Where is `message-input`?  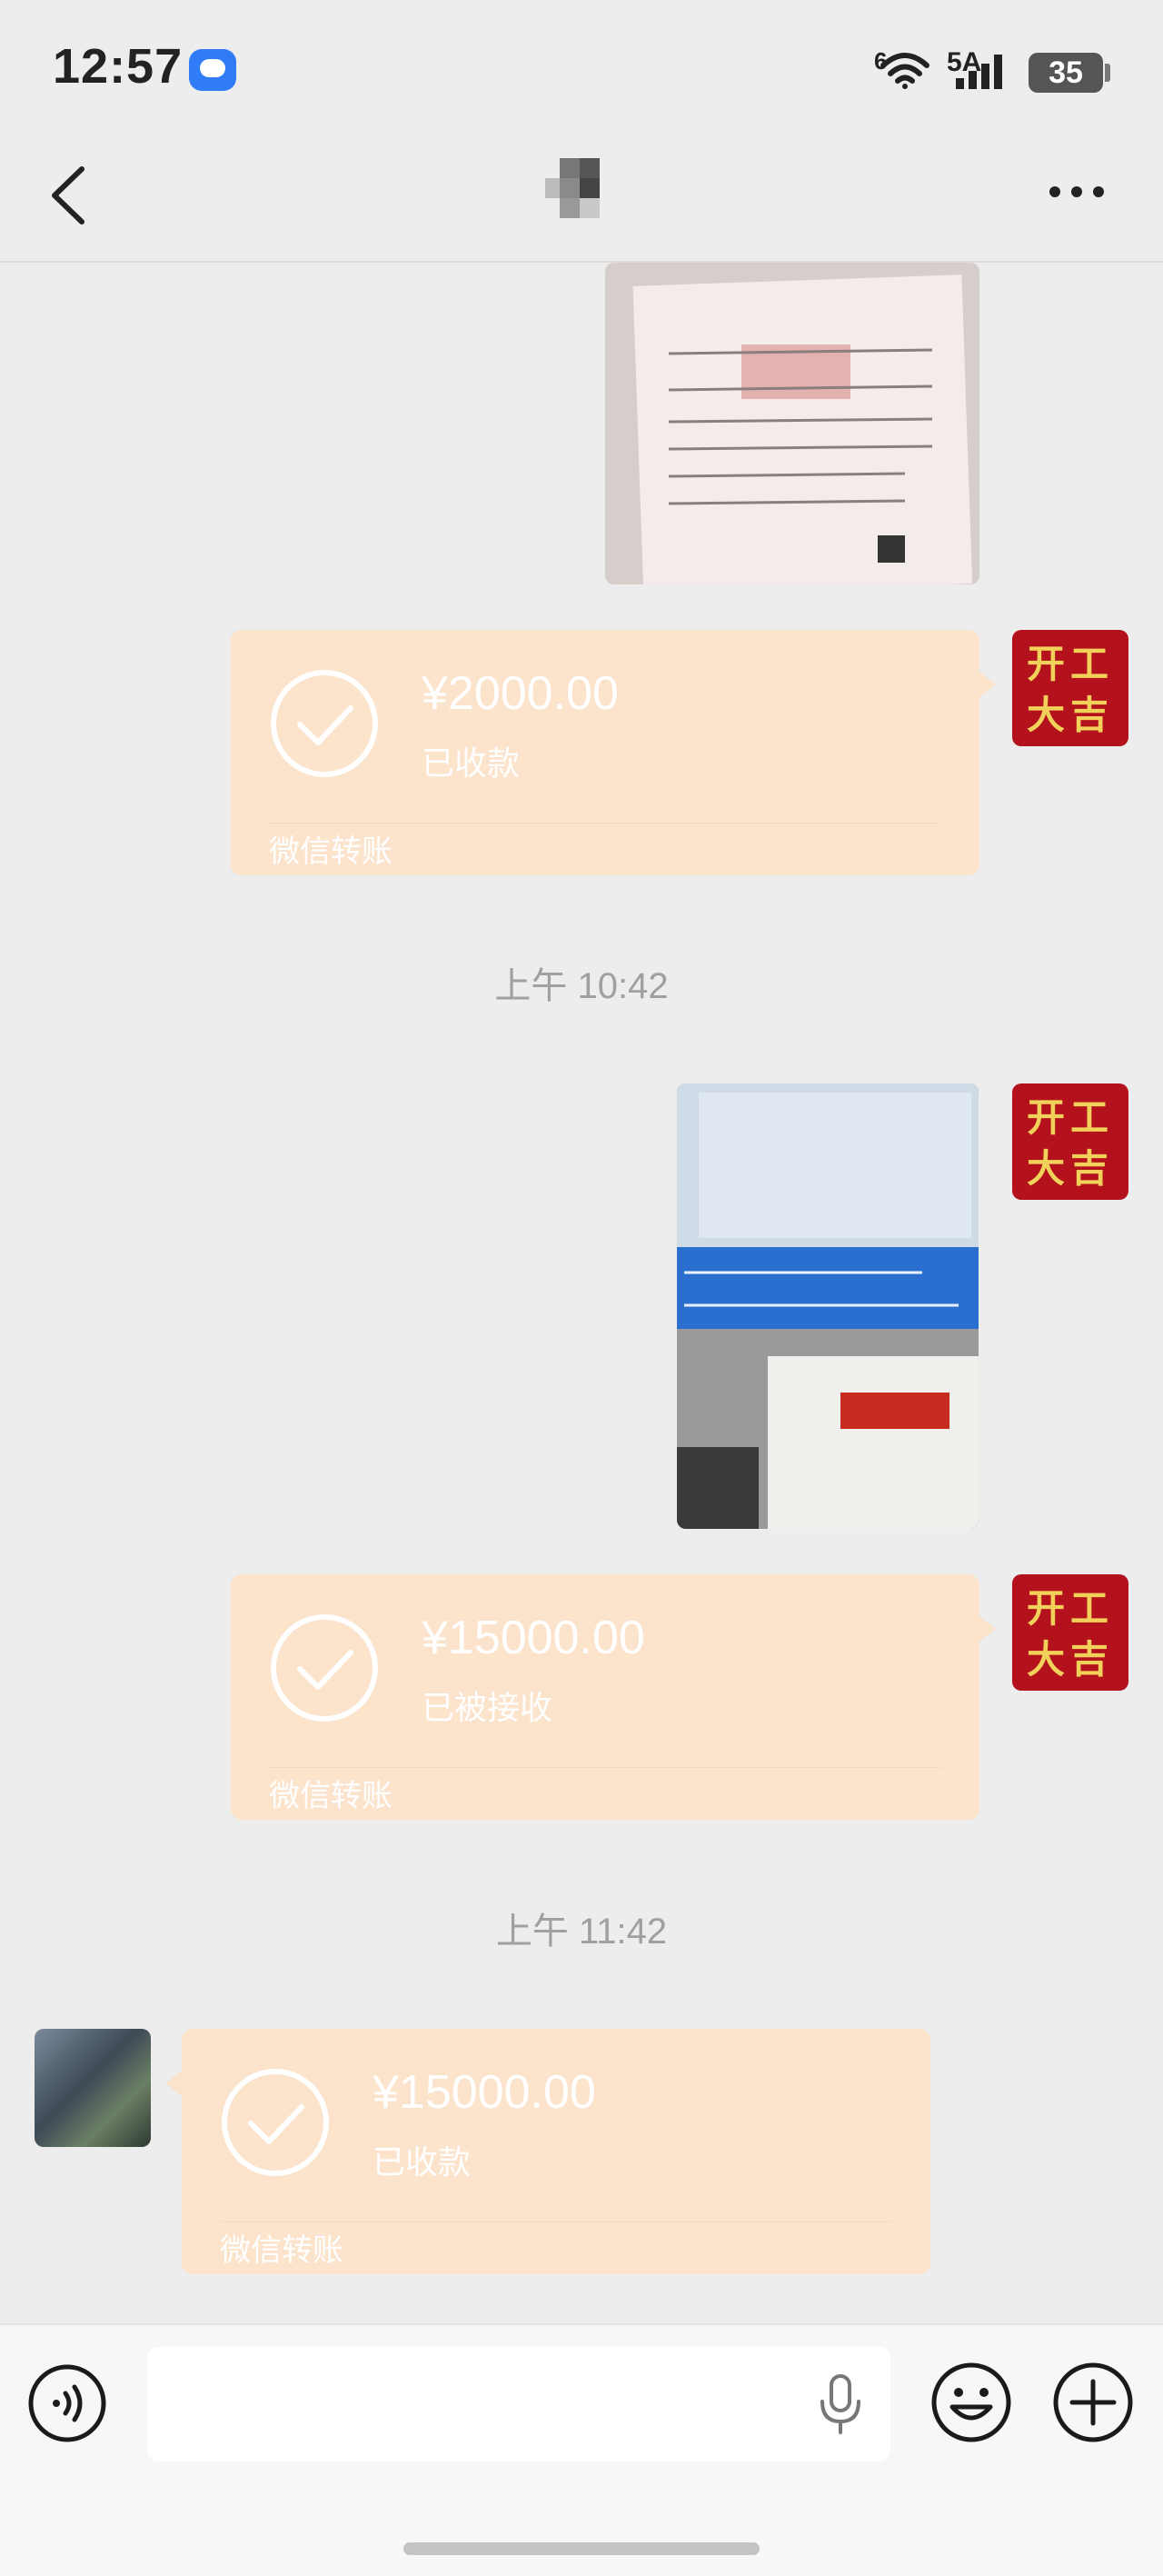 message-input is located at coordinates (518, 2404).